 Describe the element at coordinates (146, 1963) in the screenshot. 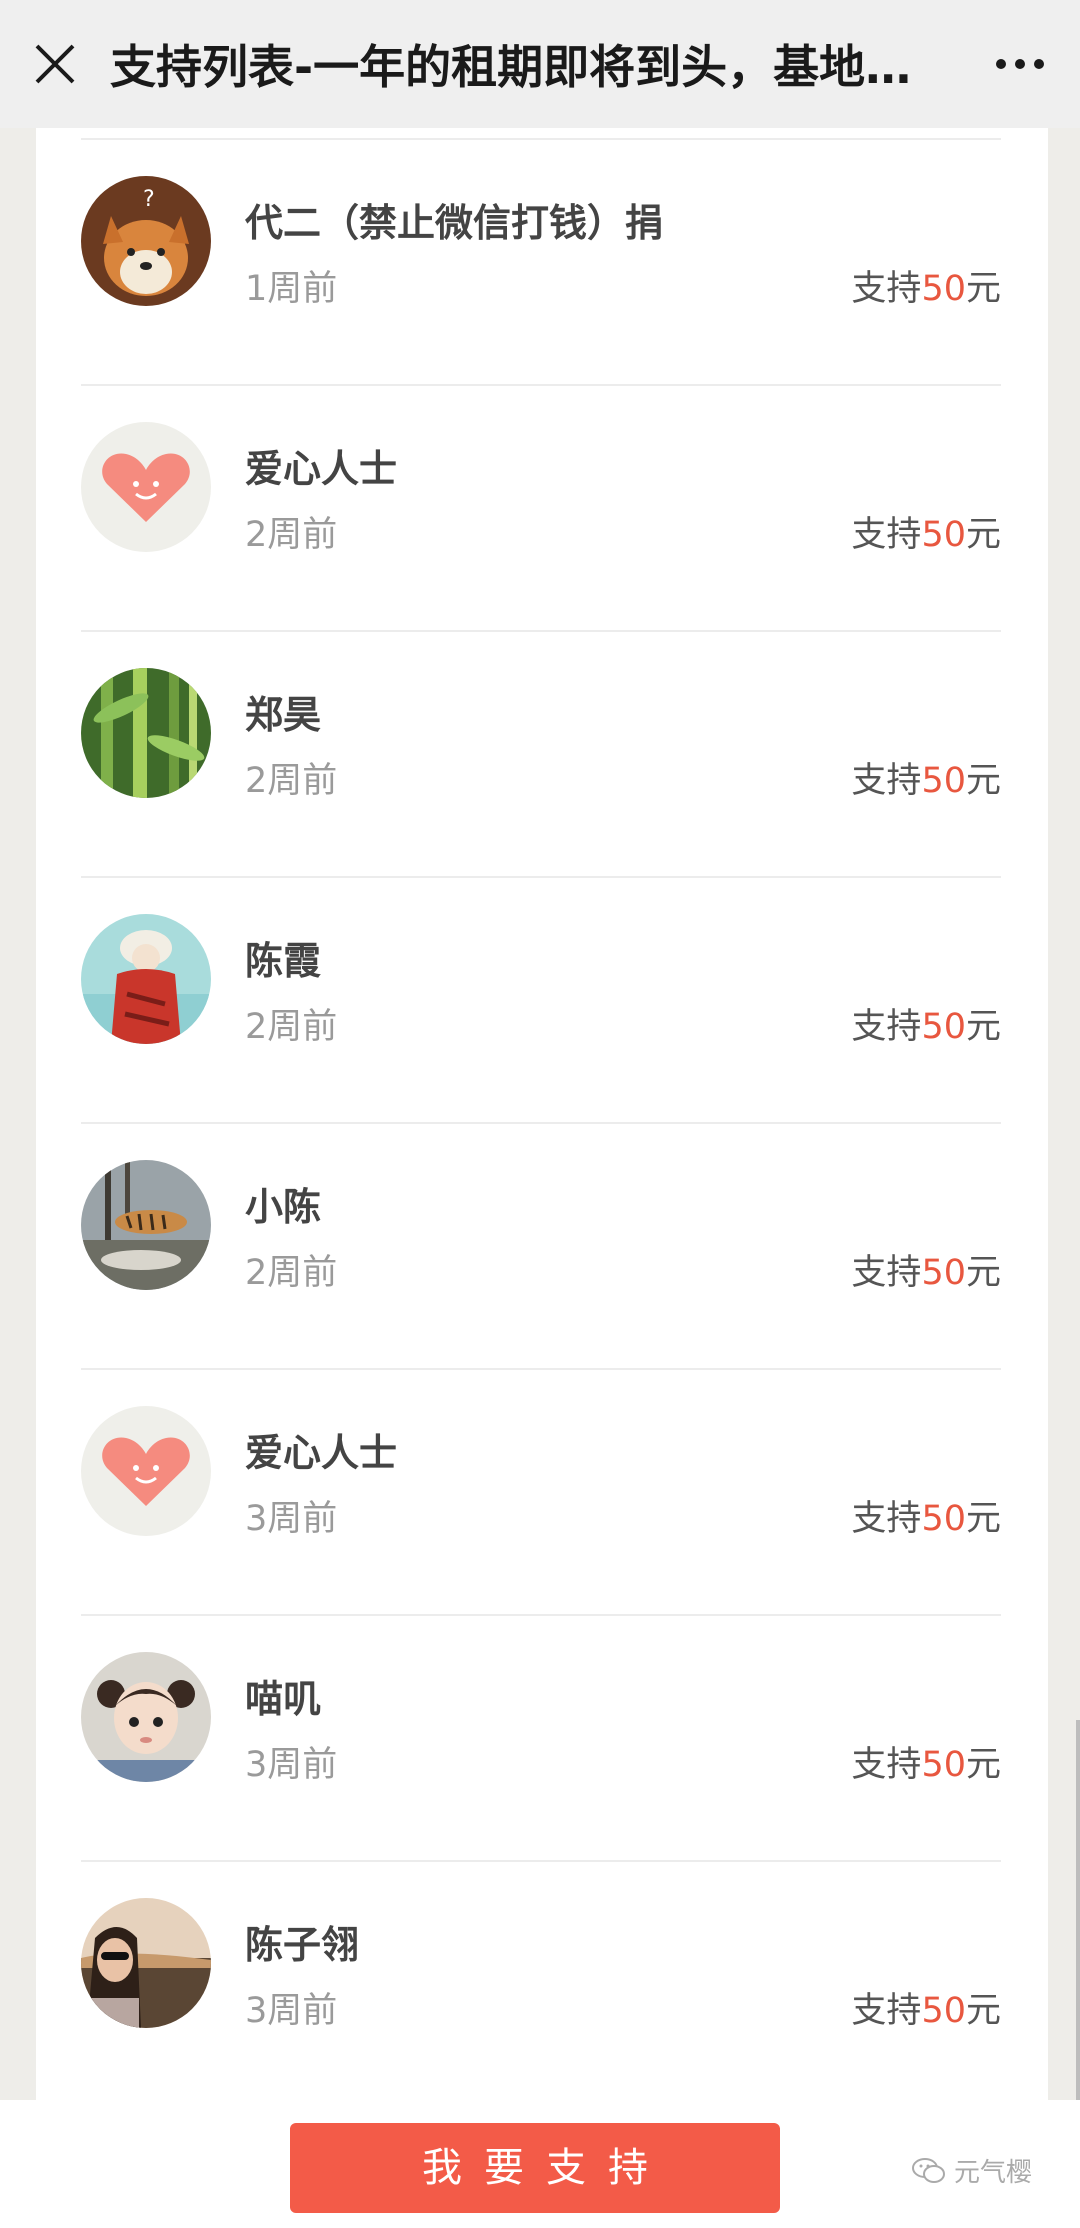

I see `sunglasses-woman-avatar` at that location.